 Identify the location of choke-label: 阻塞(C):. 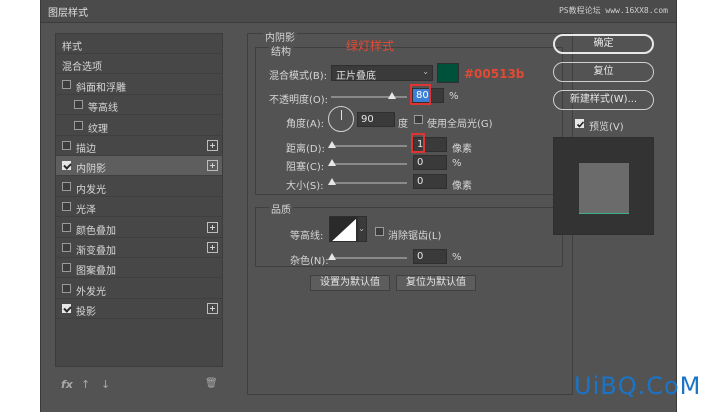
(305, 167).